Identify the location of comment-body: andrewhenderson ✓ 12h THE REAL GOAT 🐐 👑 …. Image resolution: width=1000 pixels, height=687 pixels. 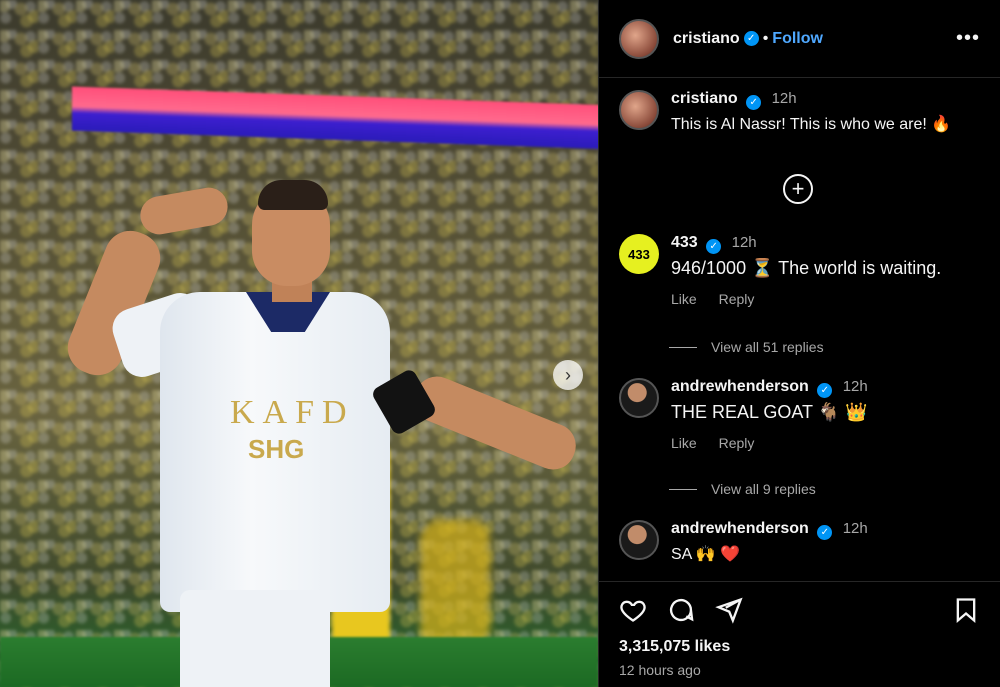
(769, 414).